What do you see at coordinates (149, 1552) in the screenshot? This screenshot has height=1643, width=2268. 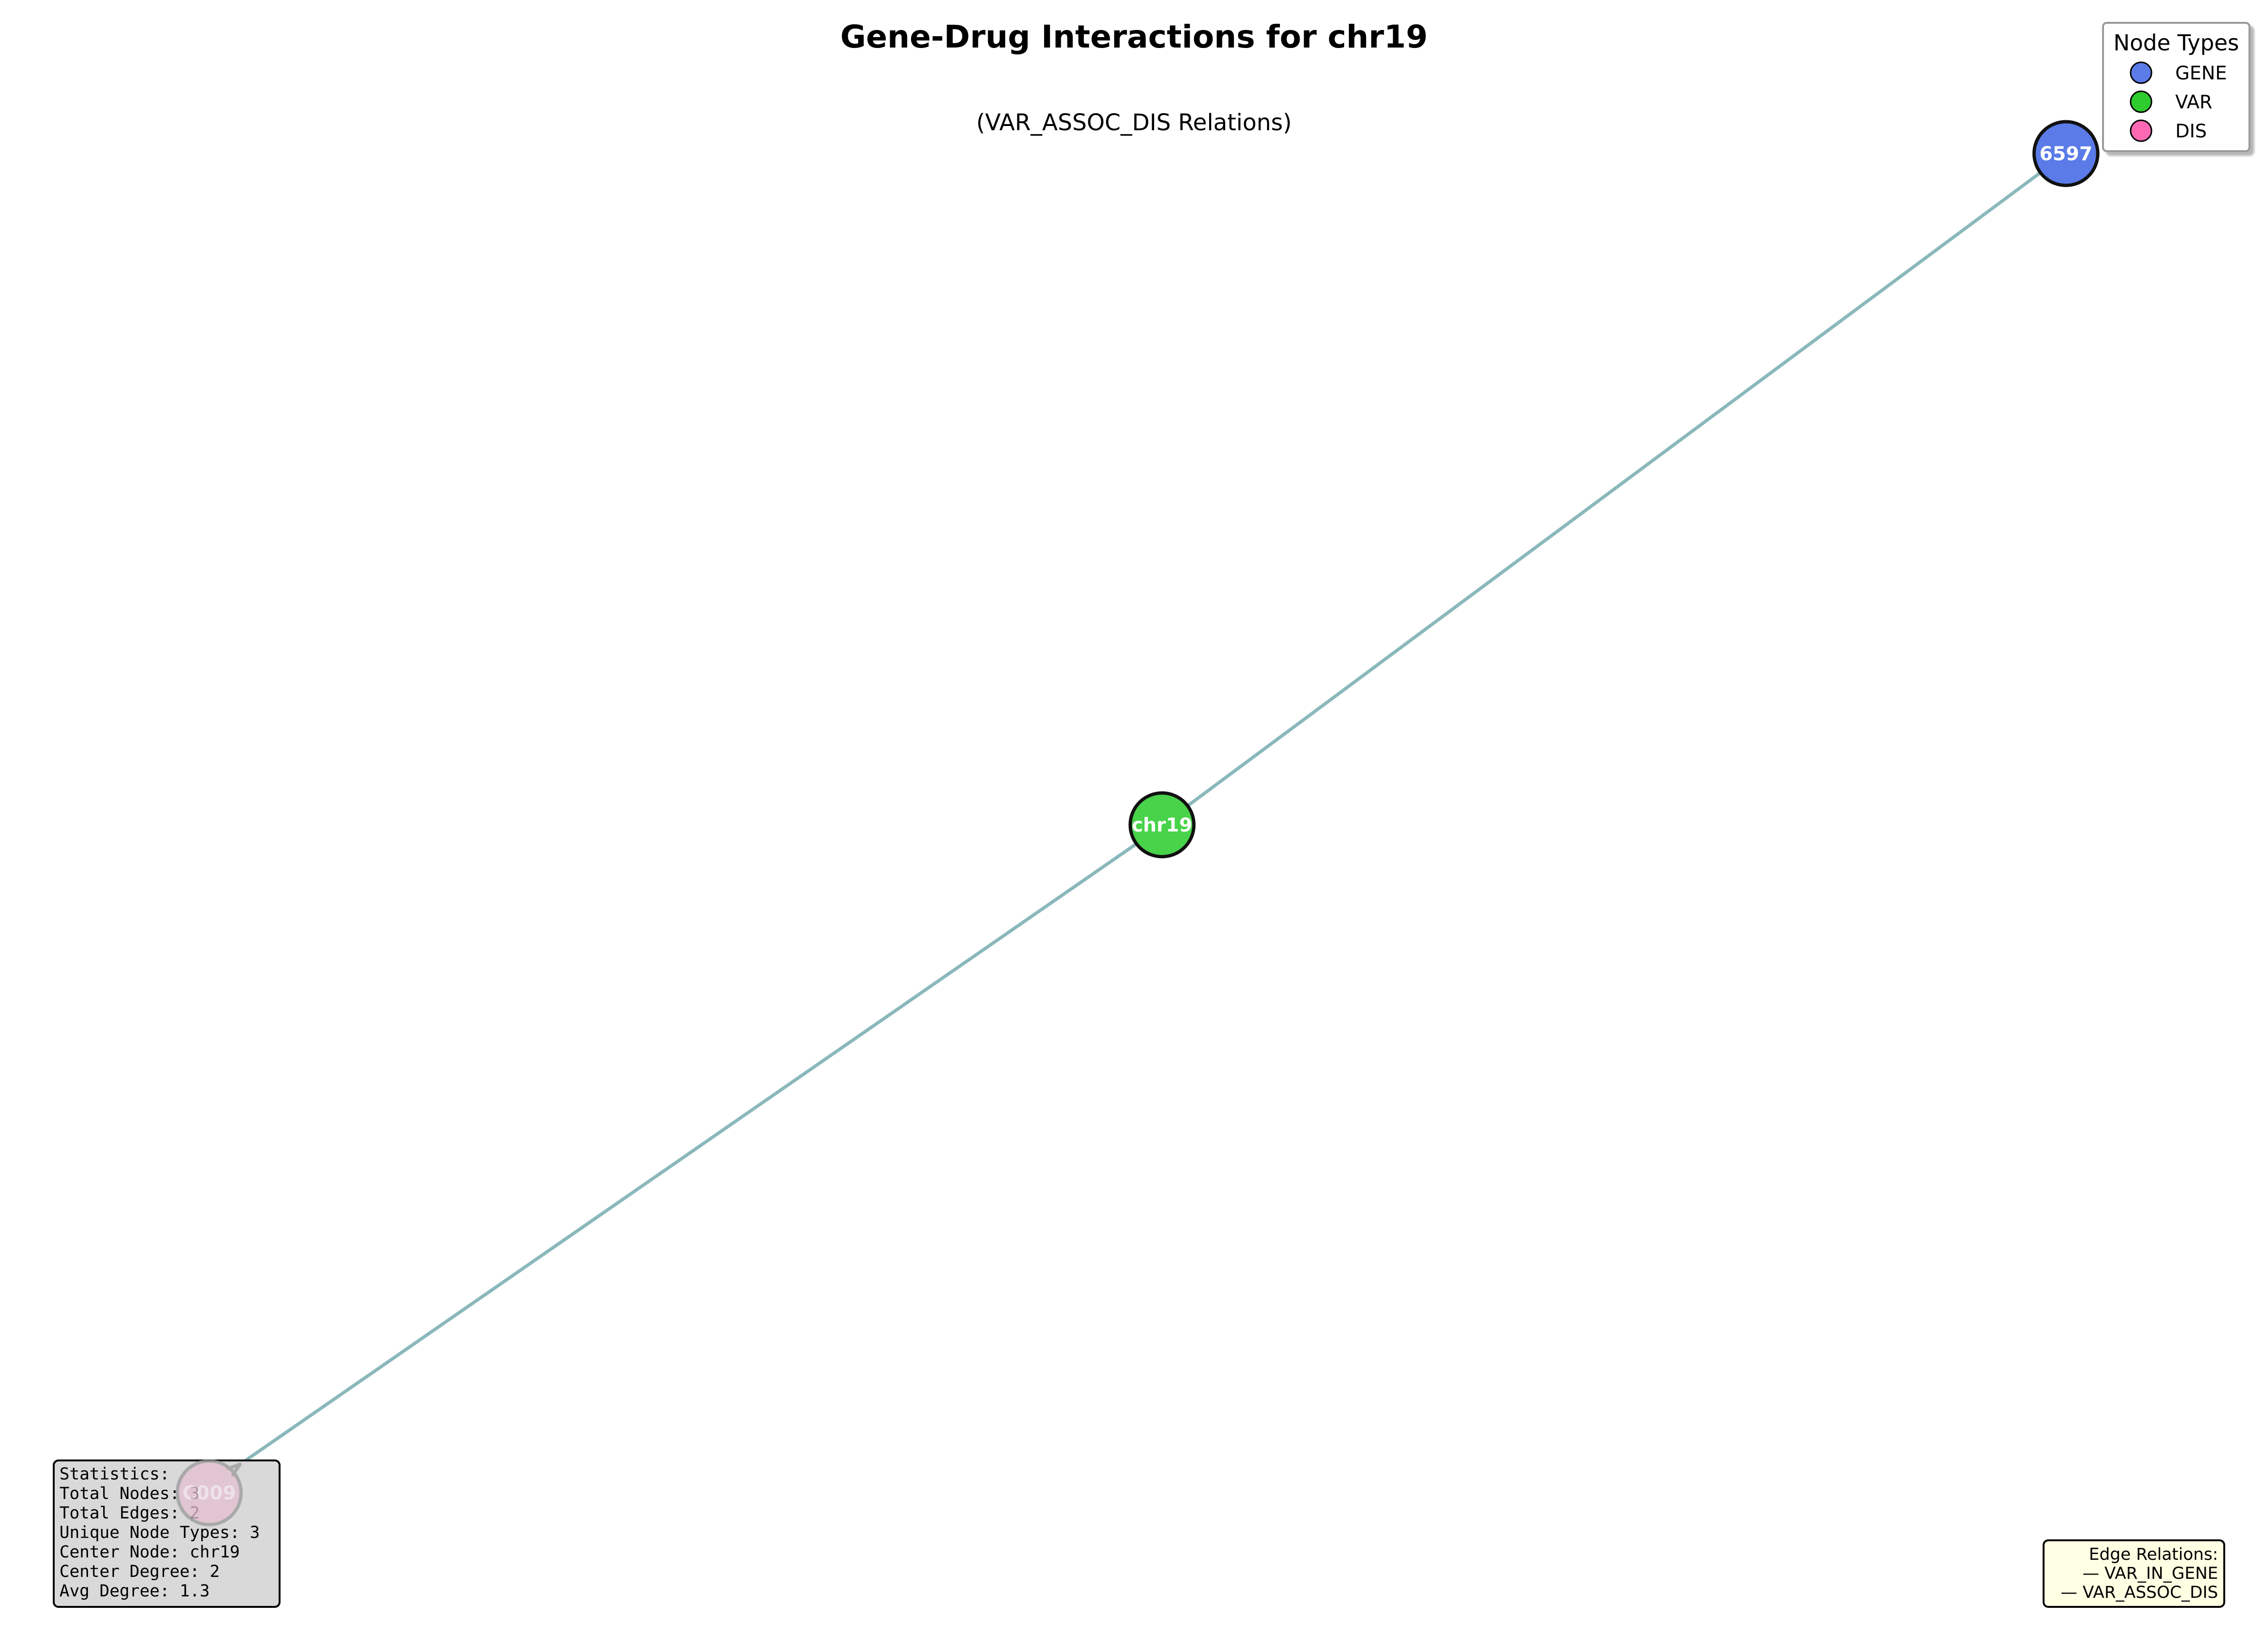 I see `stats-center-node: Center Node: chr19` at bounding box center [149, 1552].